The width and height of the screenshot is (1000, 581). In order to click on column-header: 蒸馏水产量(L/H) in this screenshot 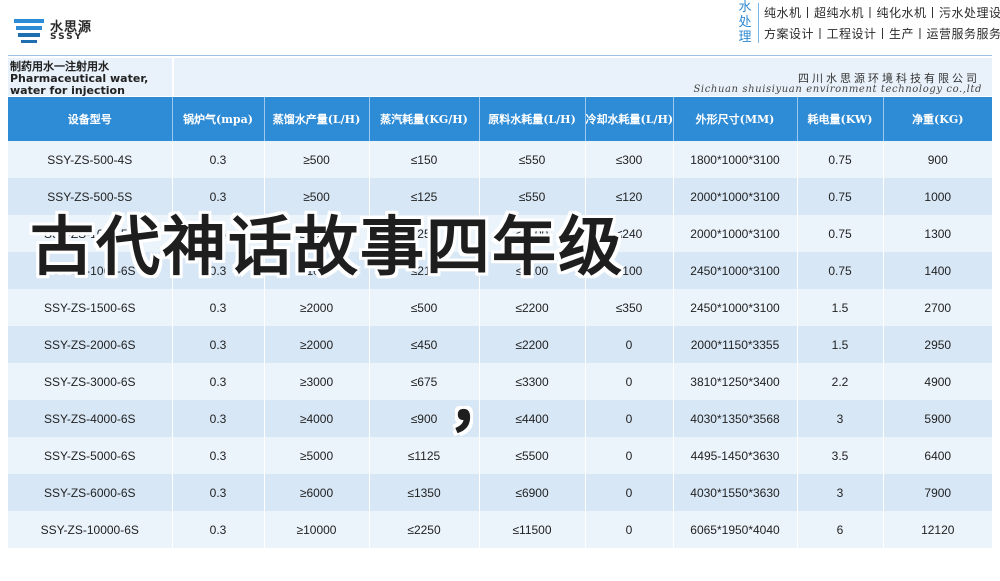, I will do `click(317, 119)`.